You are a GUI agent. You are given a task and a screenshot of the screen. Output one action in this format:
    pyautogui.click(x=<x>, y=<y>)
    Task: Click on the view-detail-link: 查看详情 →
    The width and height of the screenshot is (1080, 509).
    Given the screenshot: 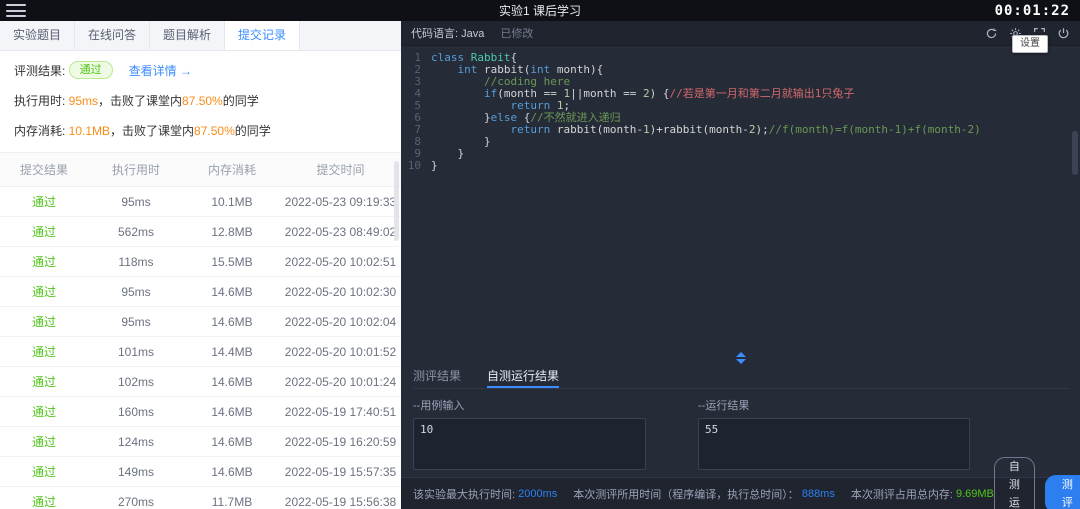 What is the action you would take?
    pyautogui.click(x=160, y=70)
    